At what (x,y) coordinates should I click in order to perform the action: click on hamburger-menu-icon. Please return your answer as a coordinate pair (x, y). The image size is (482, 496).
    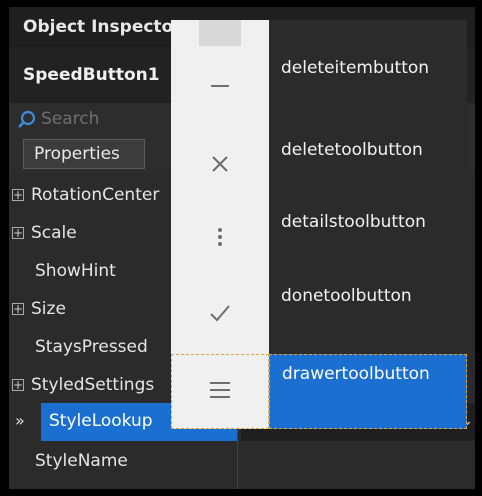
    Looking at the image, I should click on (220, 405).